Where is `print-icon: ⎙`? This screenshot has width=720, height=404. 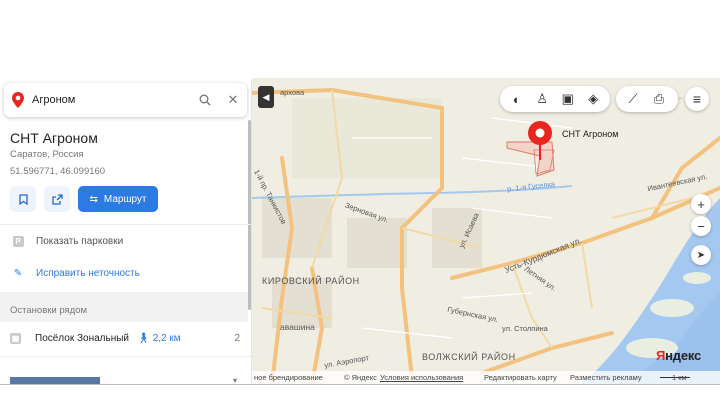
print-icon: ⎙ is located at coordinates (659, 99).